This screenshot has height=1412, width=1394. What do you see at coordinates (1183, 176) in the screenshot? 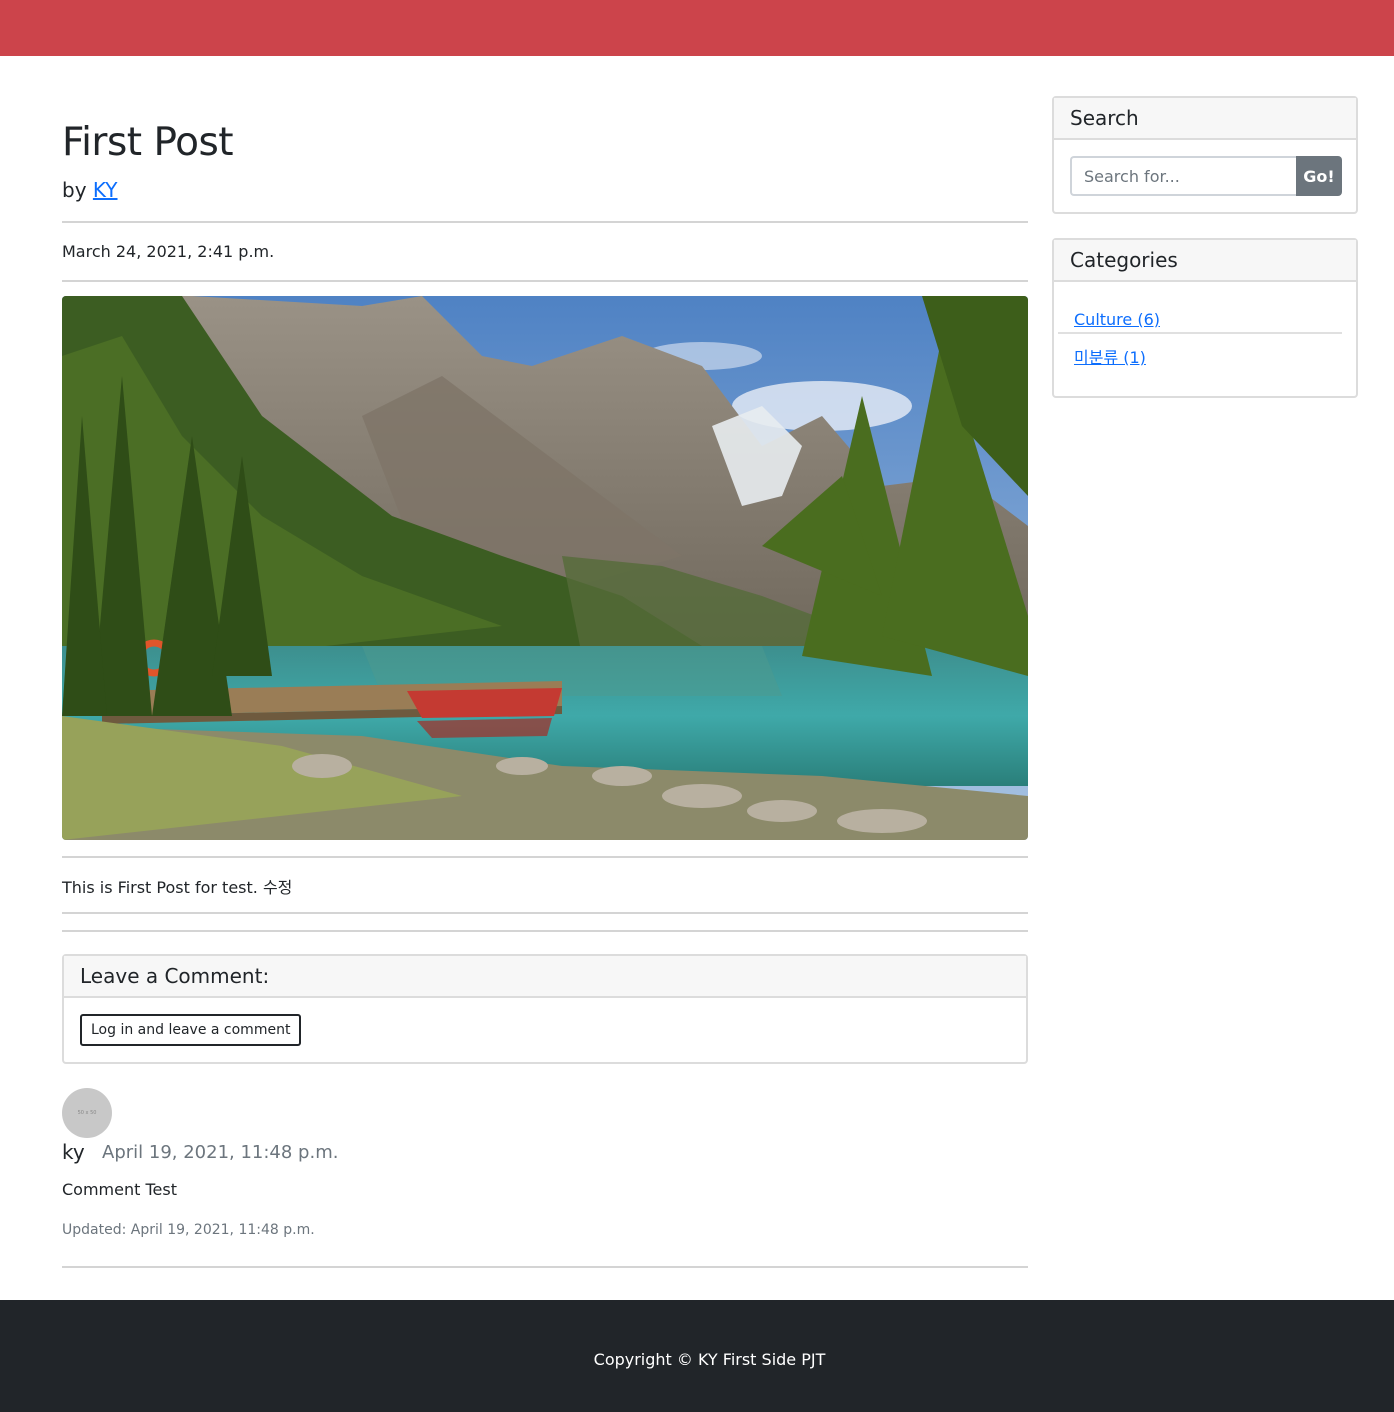
I see `search-input` at bounding box center [1183, 176].